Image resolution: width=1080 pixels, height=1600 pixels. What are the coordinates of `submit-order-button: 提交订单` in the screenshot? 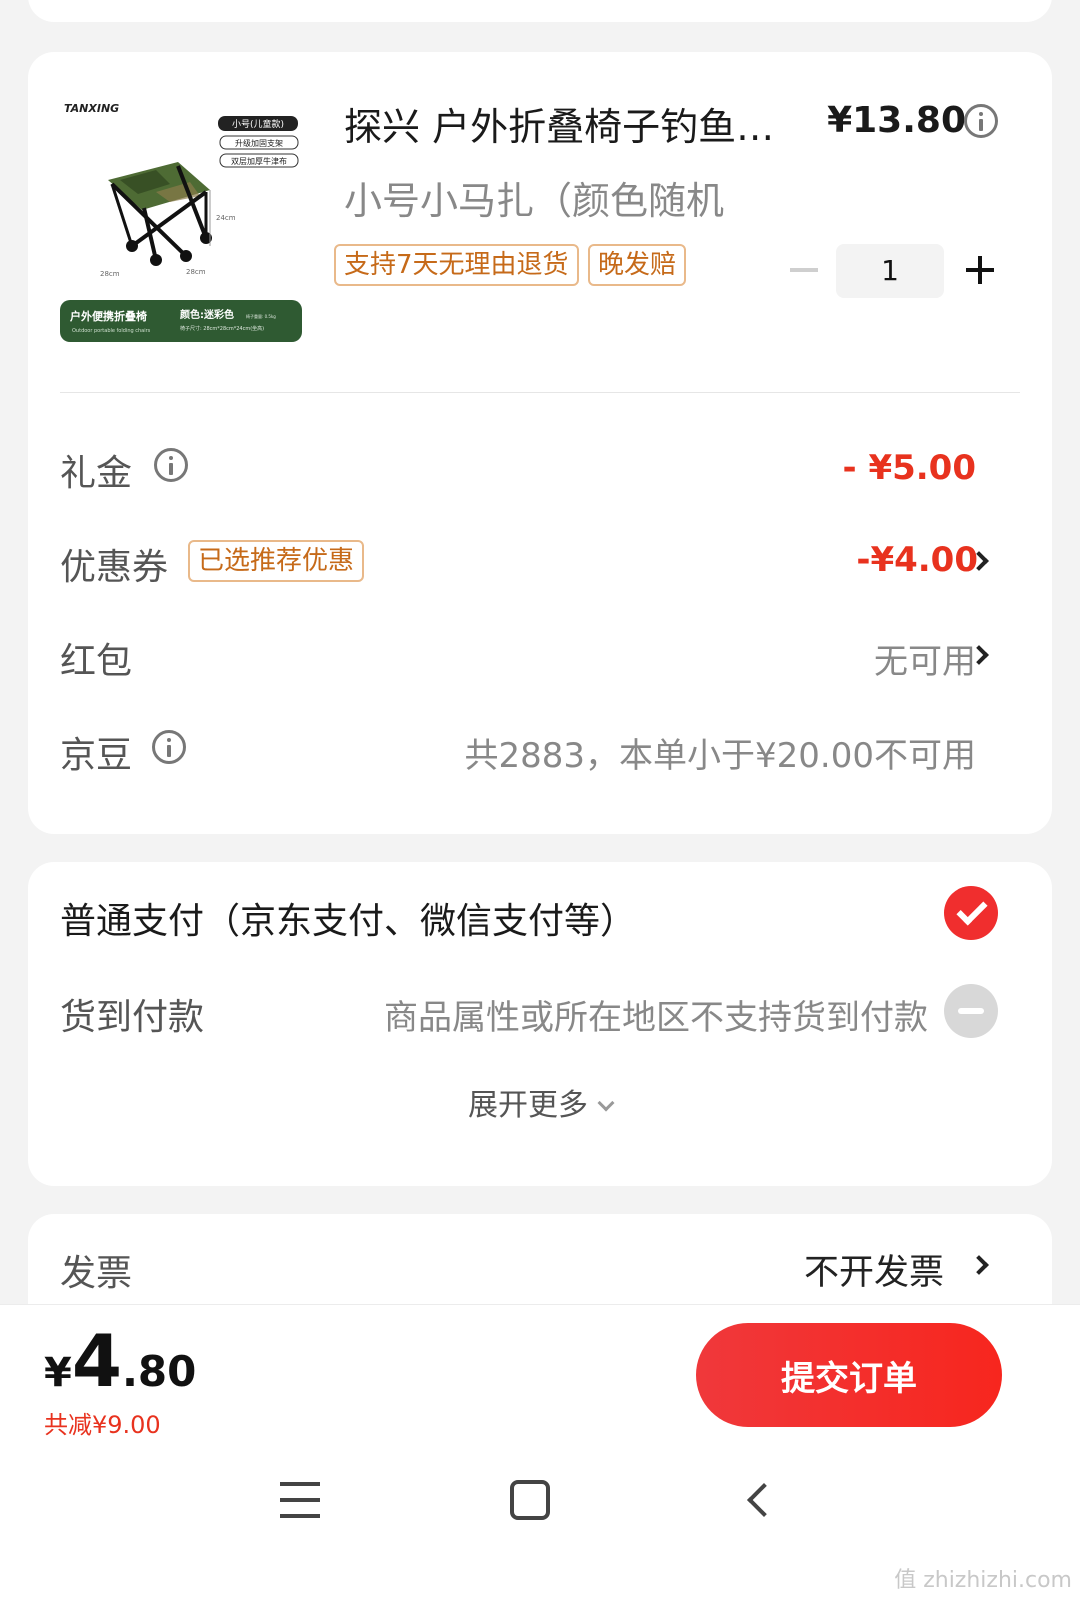 It's located at (849, 1375).